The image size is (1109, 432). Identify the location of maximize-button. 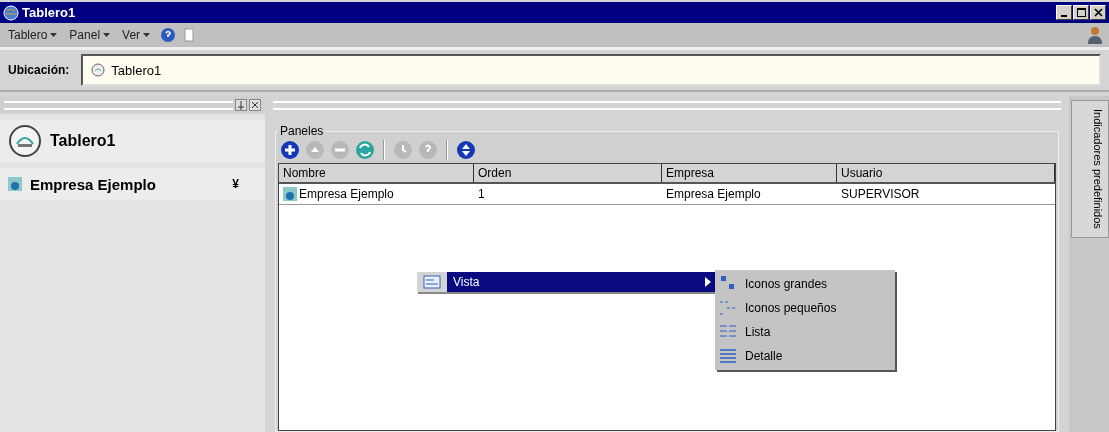
(1081, 12).